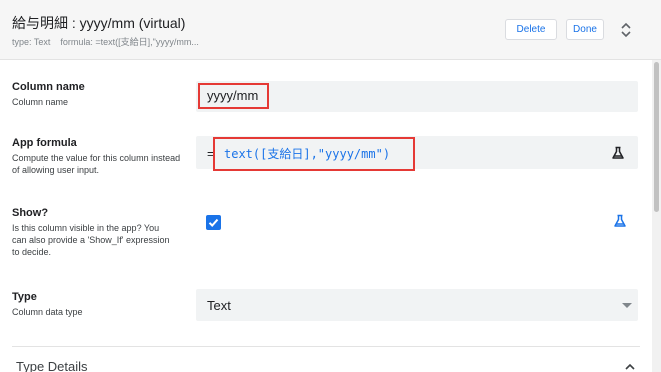 This screenshot has width=661, height=372. What do you see at coordinates (531, 29) in the screenshot?
I see `delete-button: Delete` at bounding box center [531, 29].